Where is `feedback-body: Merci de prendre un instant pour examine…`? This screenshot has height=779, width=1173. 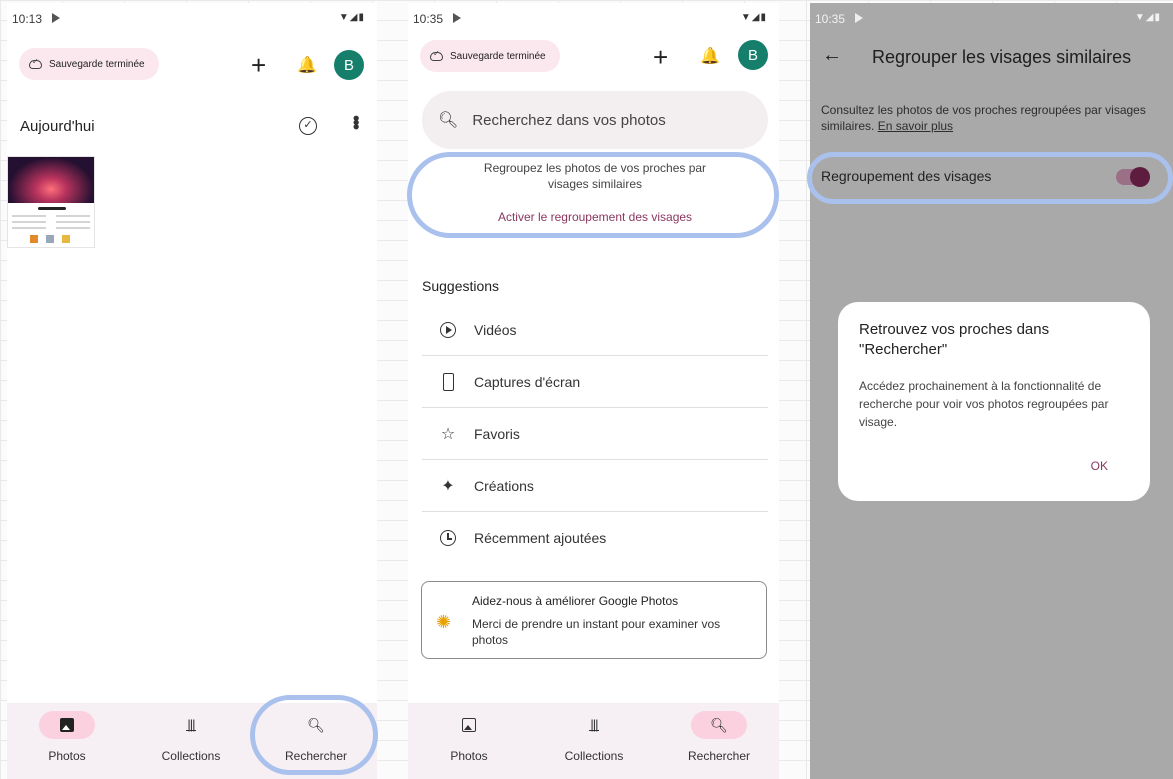 feedback-body: Merci de prendre un instant pour examine… is located at coordinates (596, 632).